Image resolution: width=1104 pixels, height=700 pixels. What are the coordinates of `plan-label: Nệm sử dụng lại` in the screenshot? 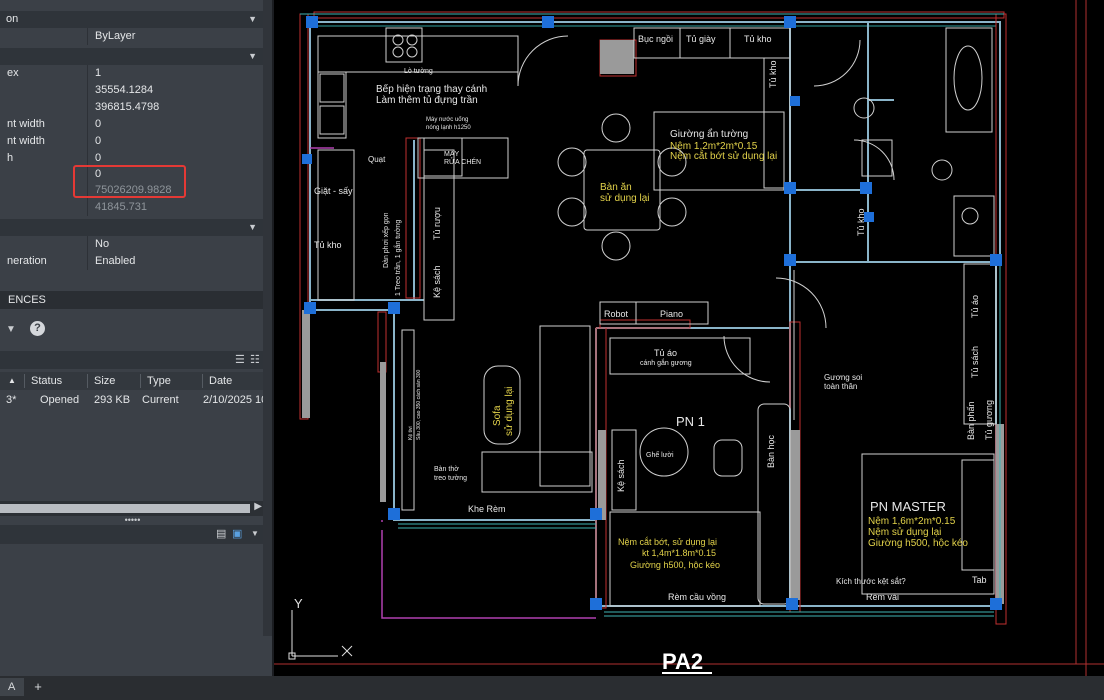 It's located at (904, 532).